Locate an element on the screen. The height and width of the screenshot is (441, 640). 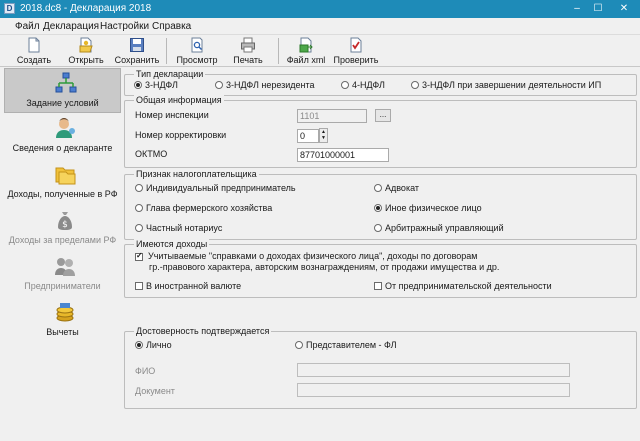
print-button: Печать is located at coordinates (248, 51).